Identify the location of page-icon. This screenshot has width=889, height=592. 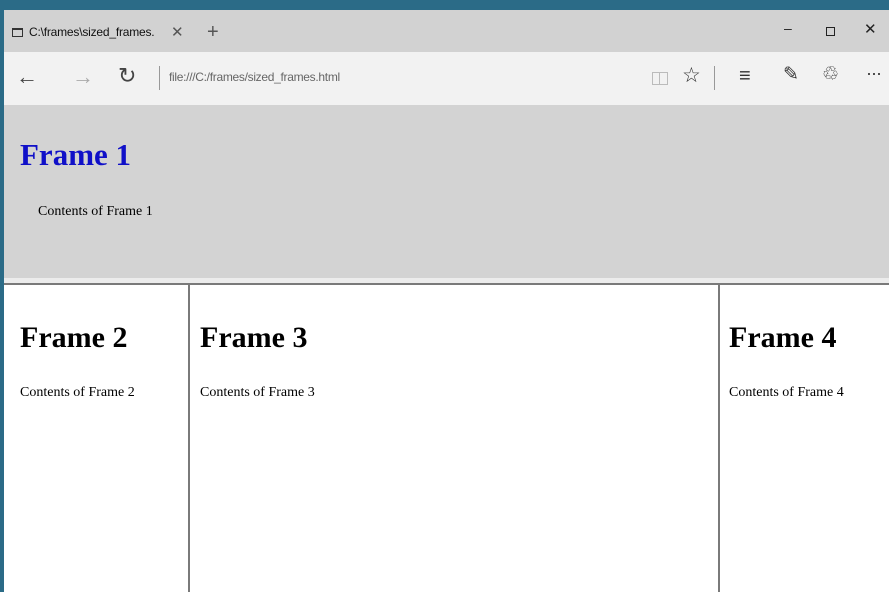
(17, 32).